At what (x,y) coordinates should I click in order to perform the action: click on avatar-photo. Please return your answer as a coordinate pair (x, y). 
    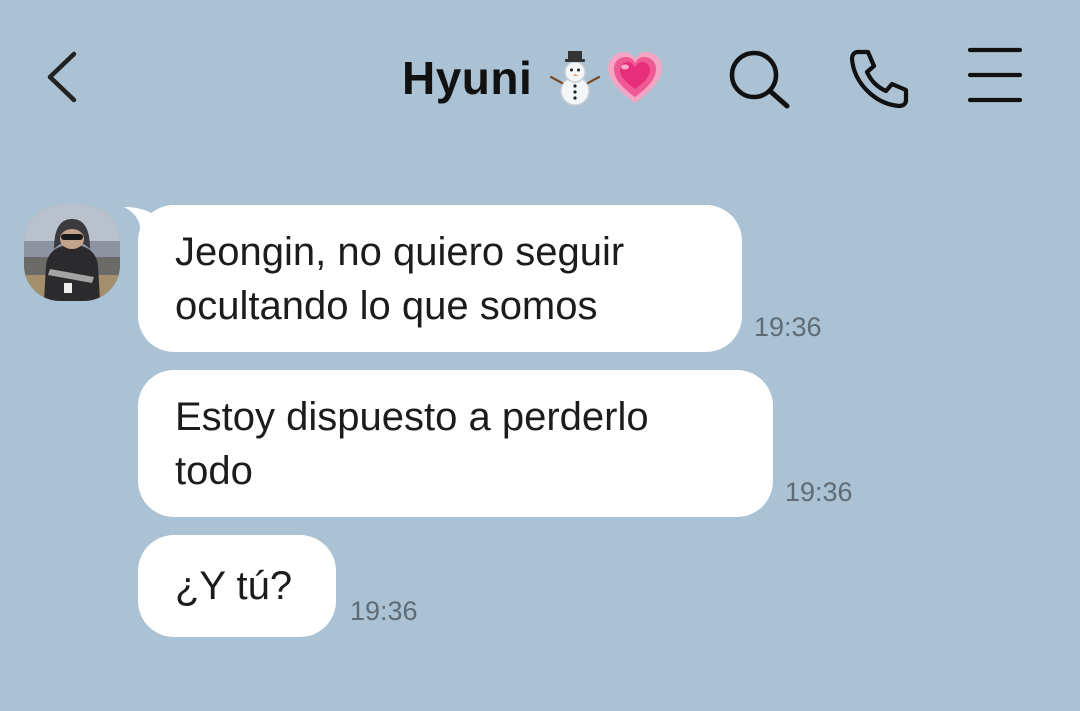
    Looking at the image, I should click on (72, 253).